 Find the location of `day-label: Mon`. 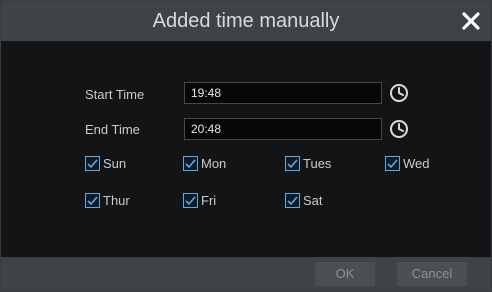

day-label: Mon is located at coordinates (214, 163).